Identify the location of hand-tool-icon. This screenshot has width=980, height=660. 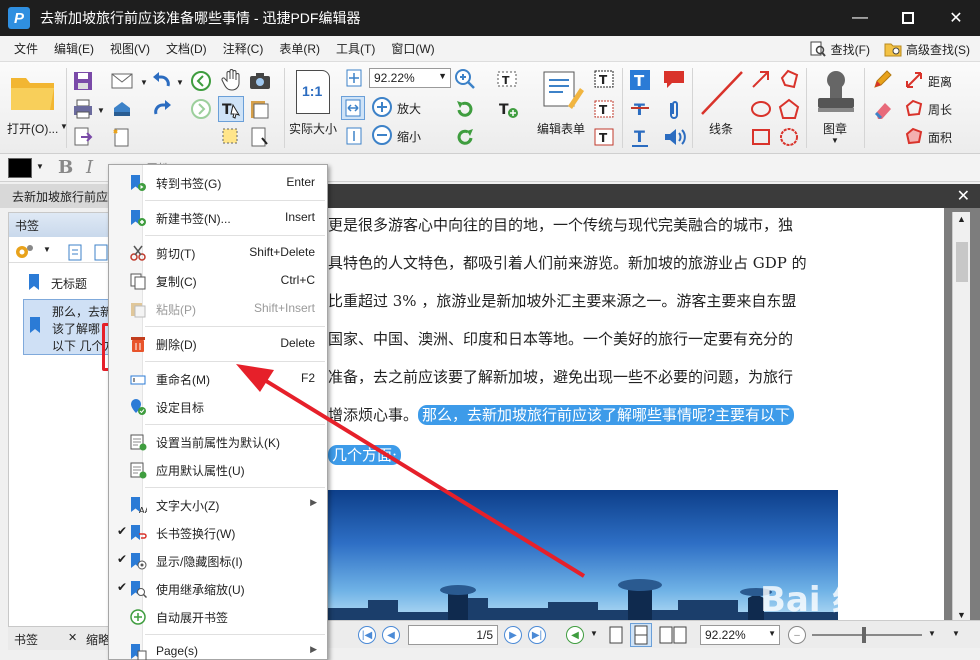
(232, 80).